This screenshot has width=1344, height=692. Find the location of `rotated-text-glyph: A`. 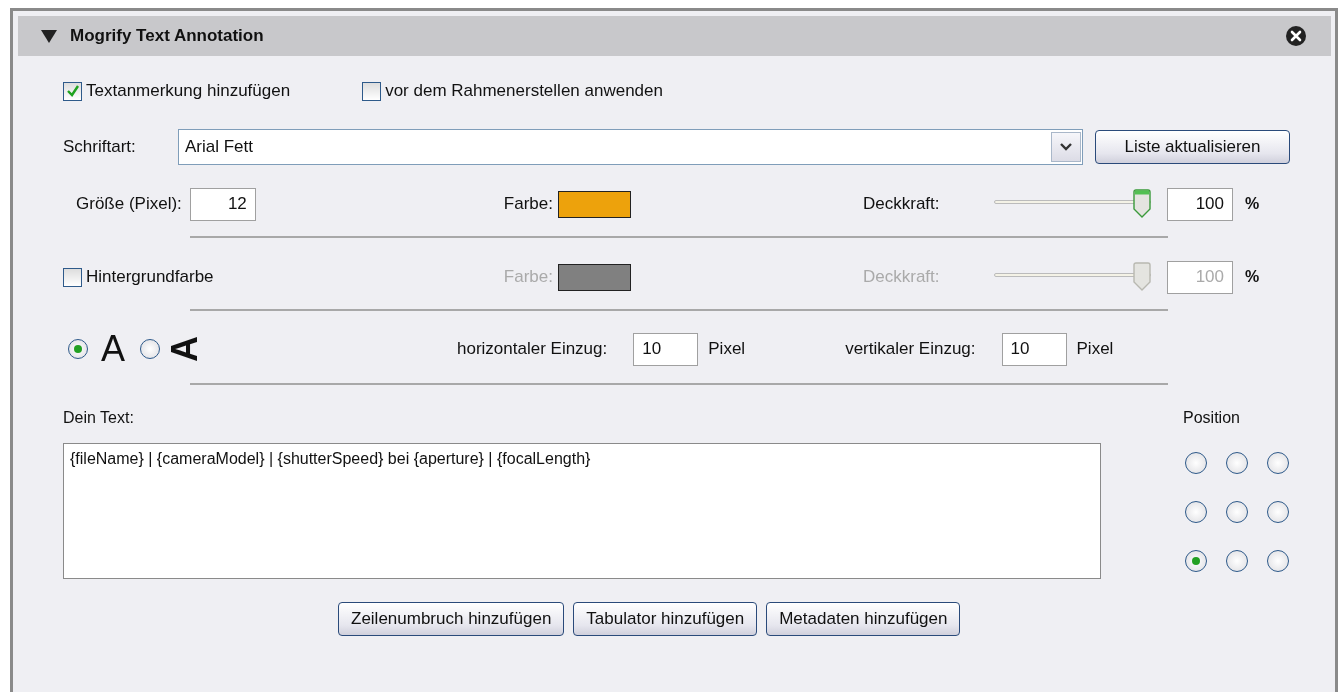

rotated-text-glyph: A is located at coordinates (185, 349).